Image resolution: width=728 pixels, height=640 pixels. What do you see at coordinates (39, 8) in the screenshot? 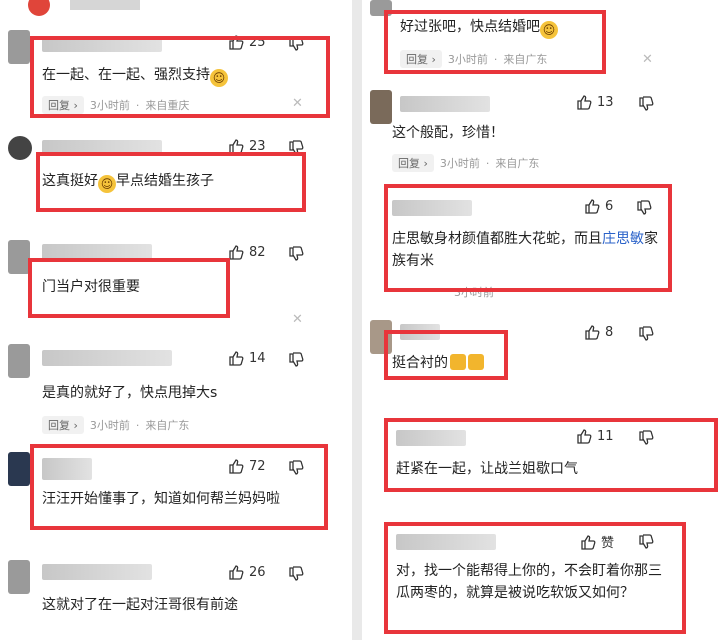
I see `top-avatar` at bounding box center [39, 8].